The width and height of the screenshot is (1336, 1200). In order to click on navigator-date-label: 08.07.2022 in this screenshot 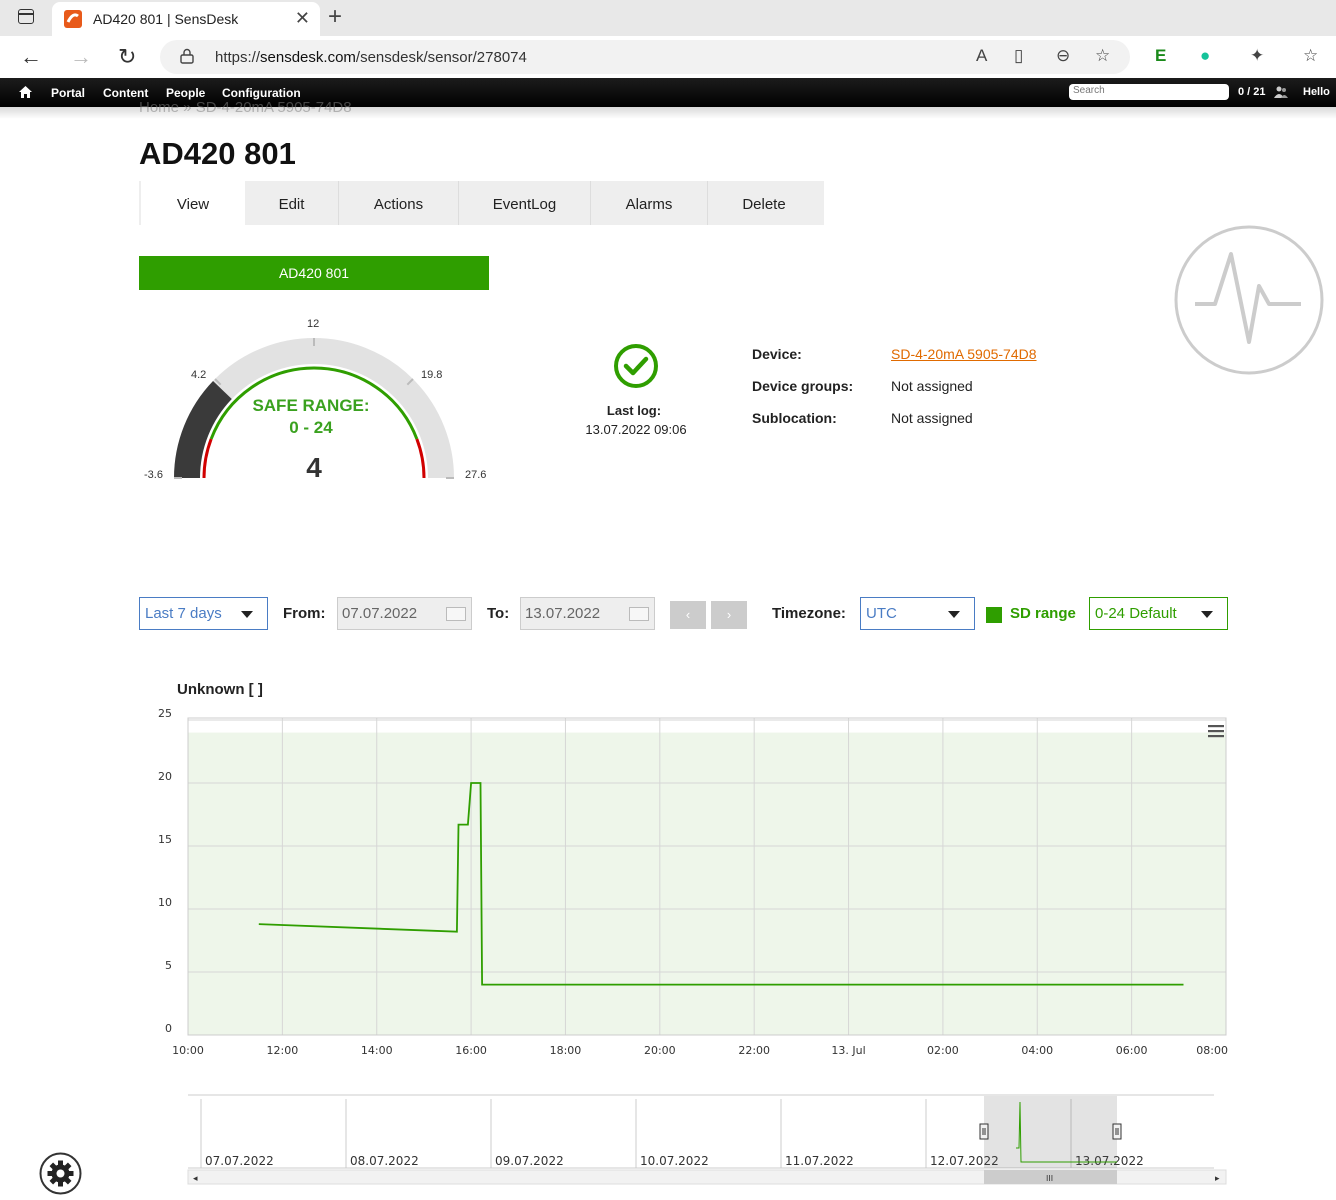, I will do `click(384, 1161)`.